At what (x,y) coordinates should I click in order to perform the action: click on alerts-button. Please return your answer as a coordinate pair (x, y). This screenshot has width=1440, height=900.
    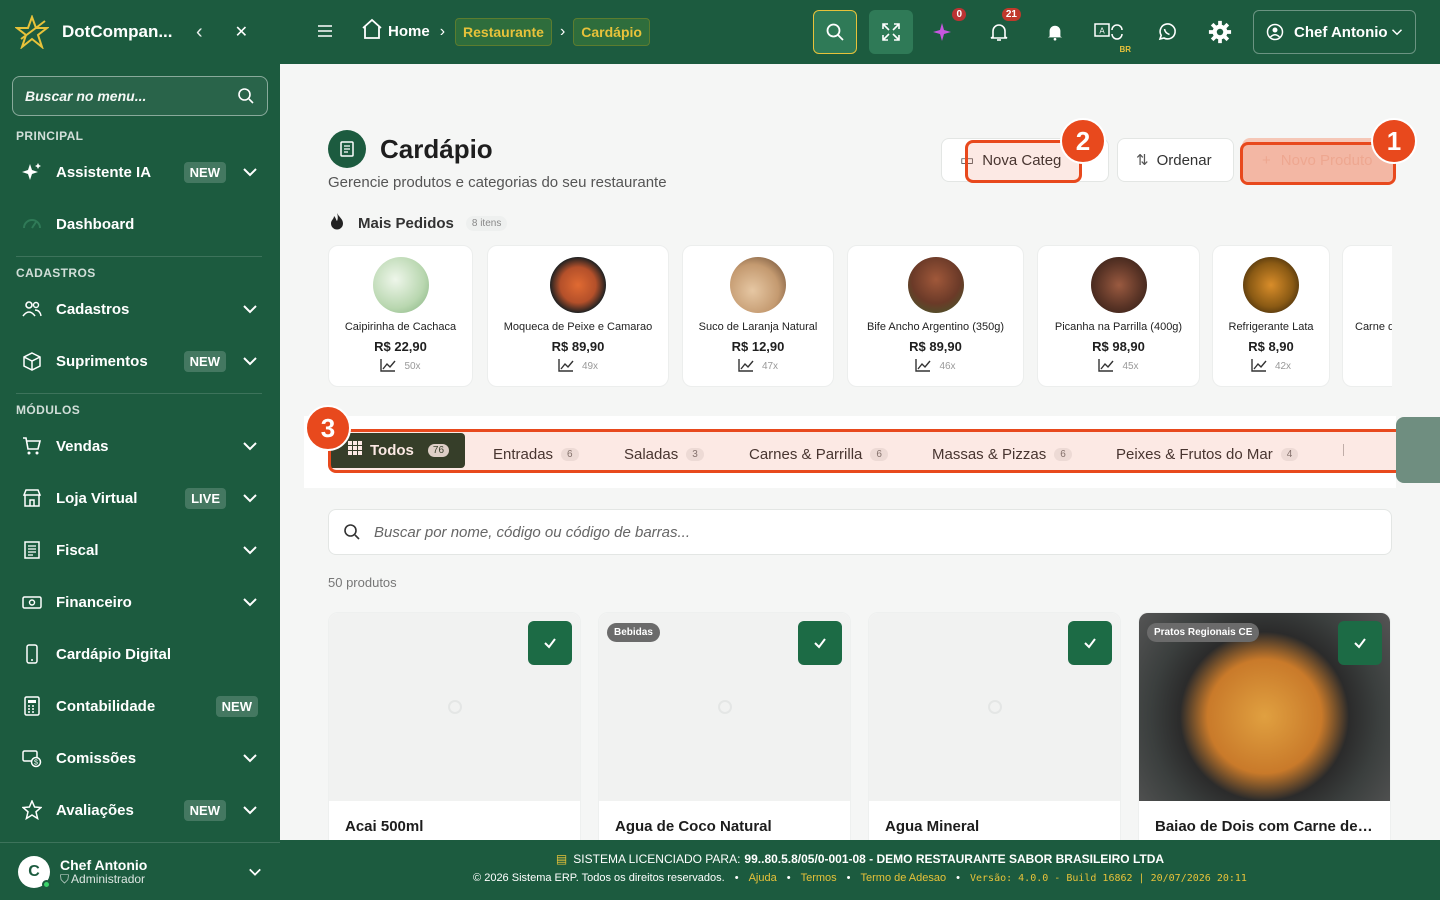
    Looking at the image, I should click on (1055, 32).